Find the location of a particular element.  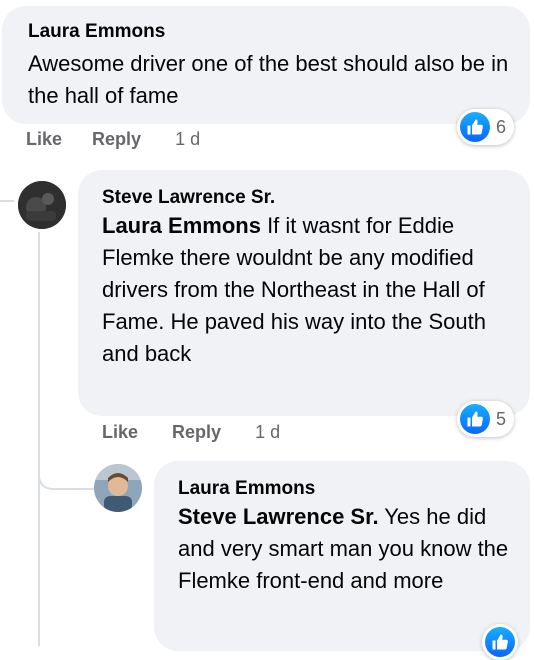

reaction-summary: 6 is located at coordinates (486, 127).